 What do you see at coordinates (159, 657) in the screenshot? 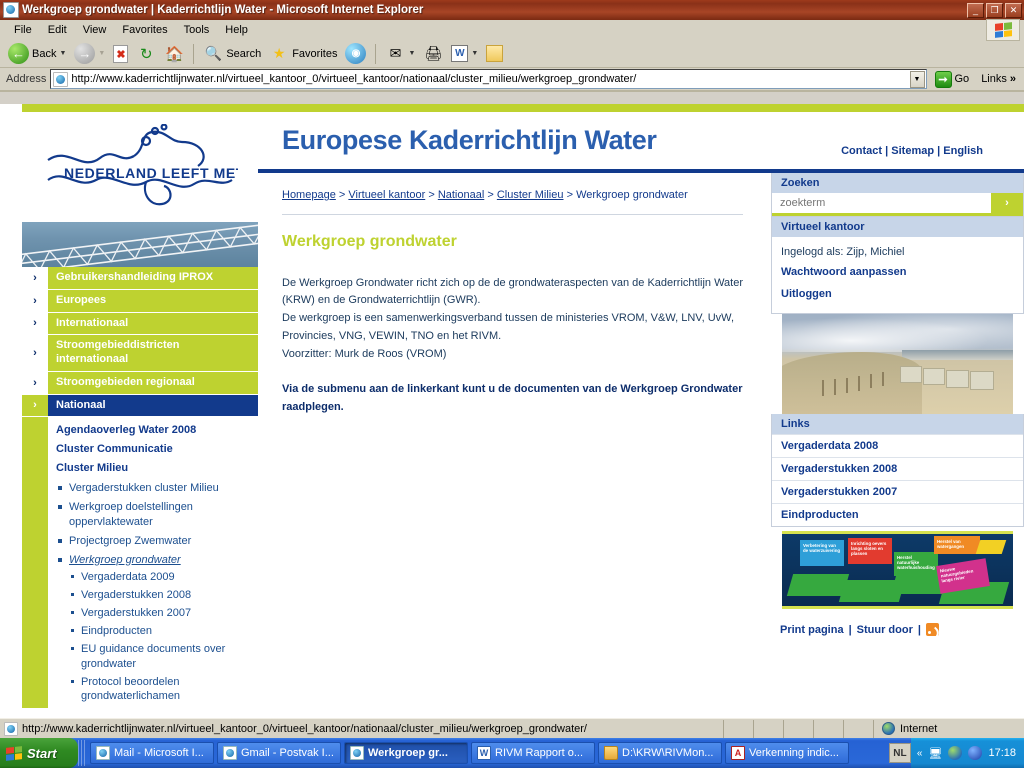
I see `sub-nav-child-eu-guidance-documents: EU guidance documents over grondwater` at bounding box center [159, 657].